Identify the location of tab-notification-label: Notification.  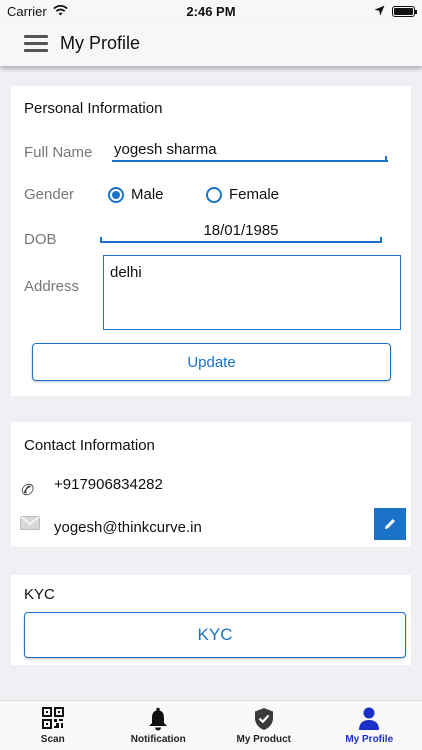
(158, 739).